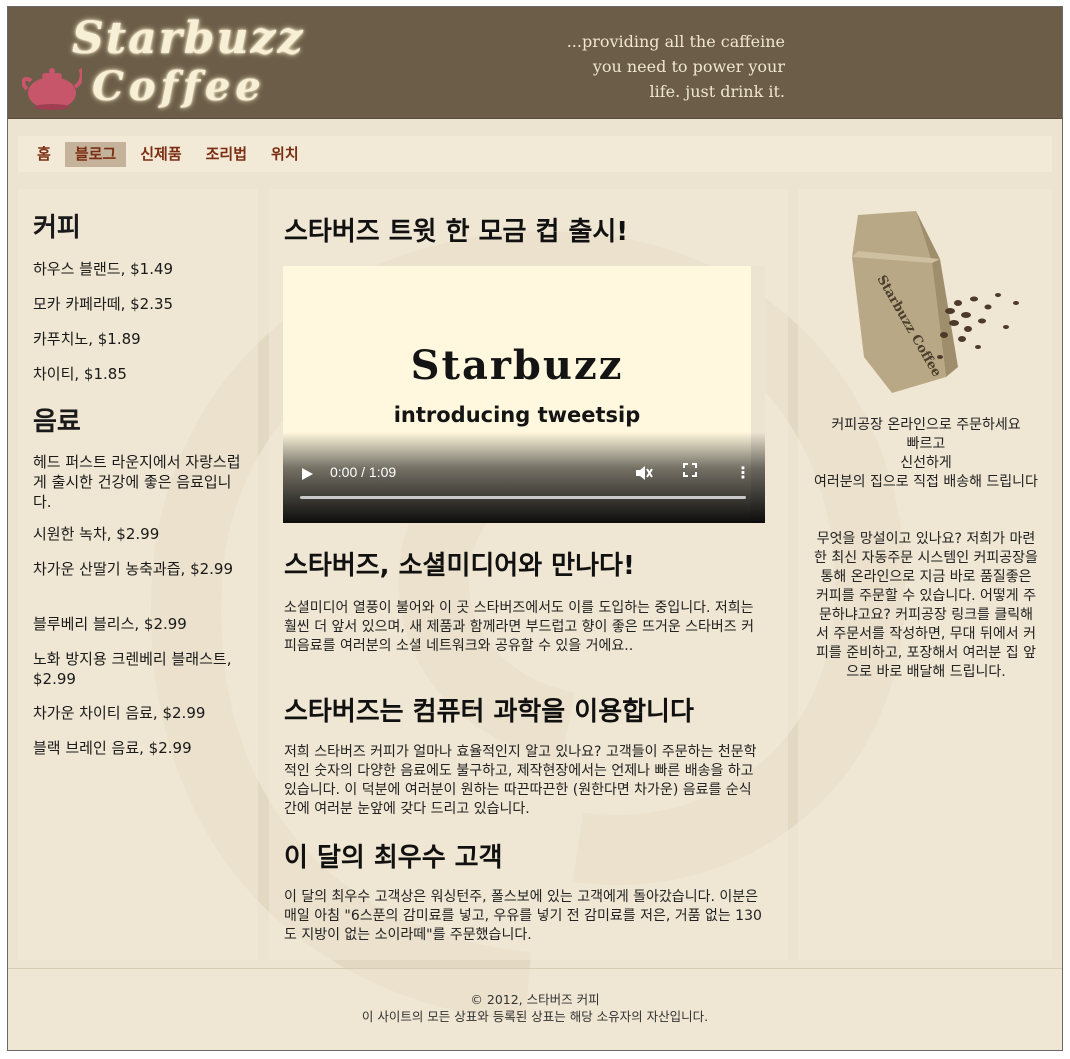  What do you see at coordinates (717, 91) in the screenshot?
I see `tagline-line: life. just drink it.` at bounding box center [717, 91].